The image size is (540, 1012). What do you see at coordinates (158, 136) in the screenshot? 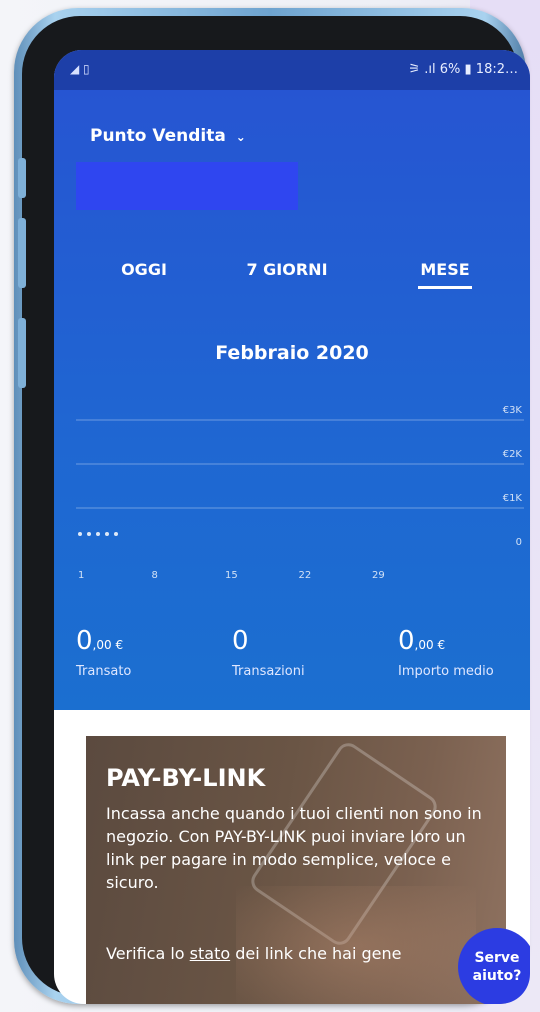
I see `store-label: Punto Vendita` at bounding box center [158, 136].